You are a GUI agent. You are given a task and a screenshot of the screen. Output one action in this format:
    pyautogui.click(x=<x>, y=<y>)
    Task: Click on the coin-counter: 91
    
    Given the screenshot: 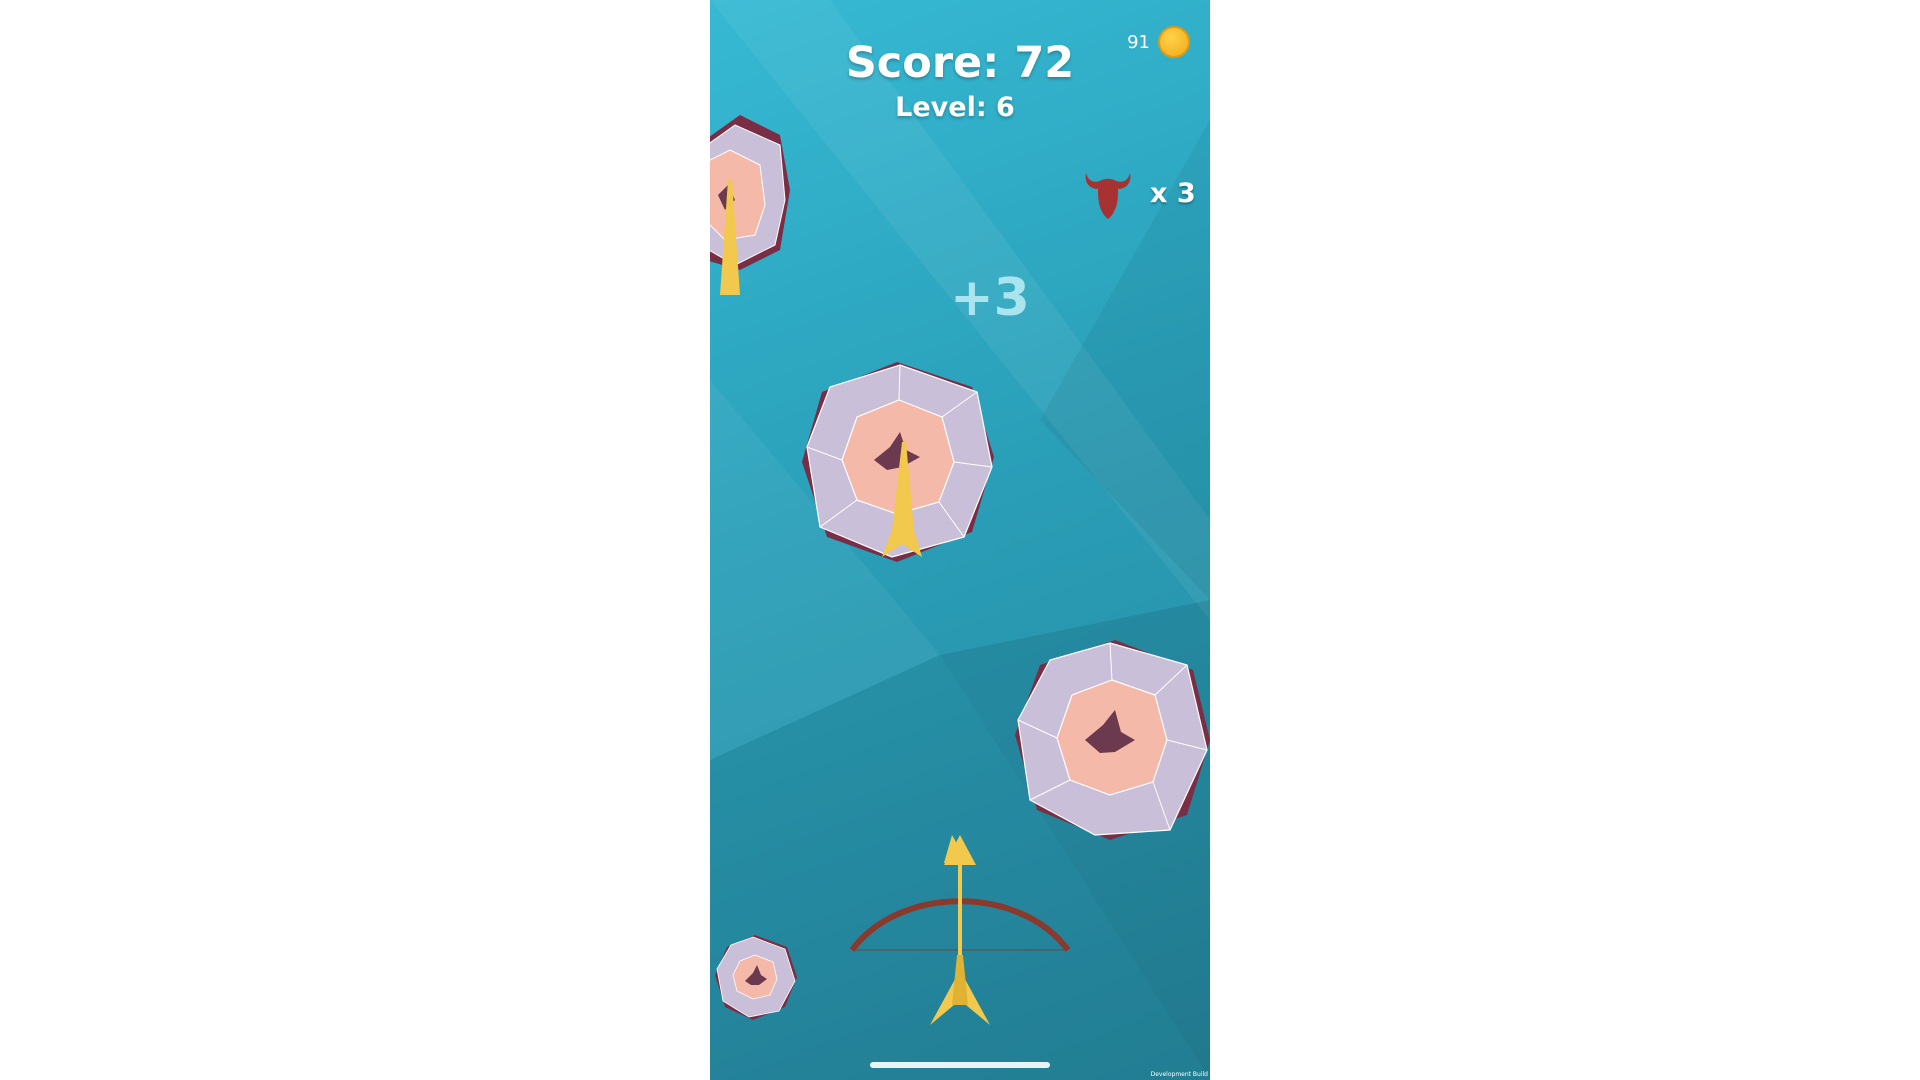 What is the action you would take?
    pyautogui.click(x=1158, y=42)
    